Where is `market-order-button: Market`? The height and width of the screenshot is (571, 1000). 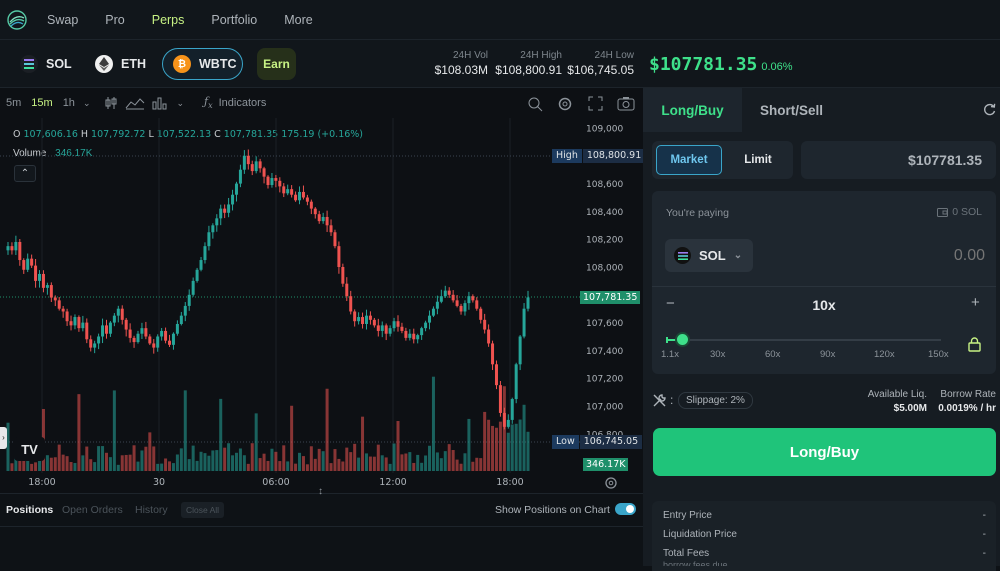
market-order-button: Market is located at coordinates (689, 160).